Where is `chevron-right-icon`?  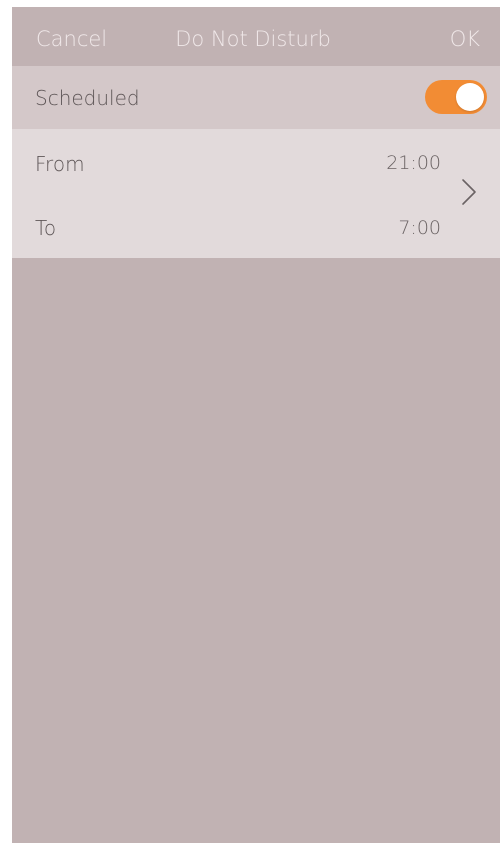
chevron-right-icon is located at coordinates (469, 192).